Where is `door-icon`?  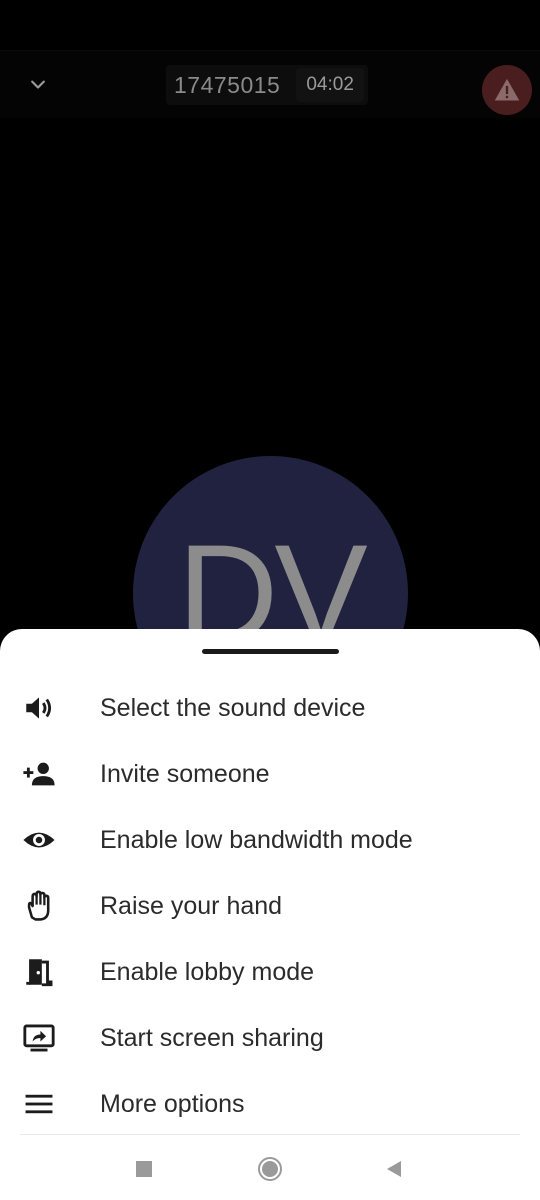 door-icon is located at coordinates (50, 972).